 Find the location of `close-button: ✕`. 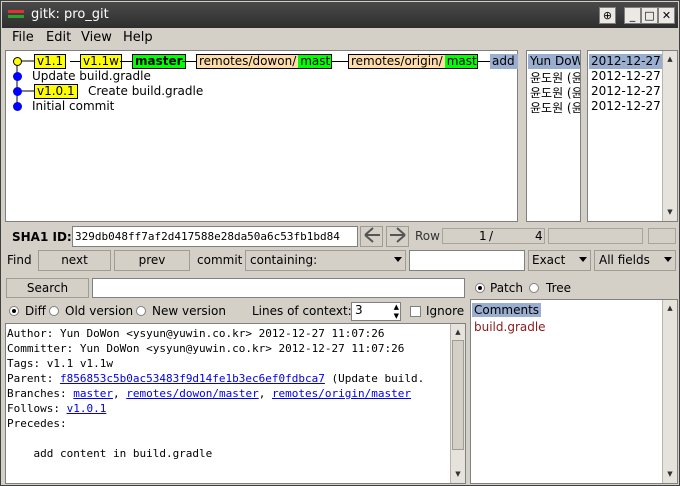

close-button: ✕ is located at coordinates (666, 15).